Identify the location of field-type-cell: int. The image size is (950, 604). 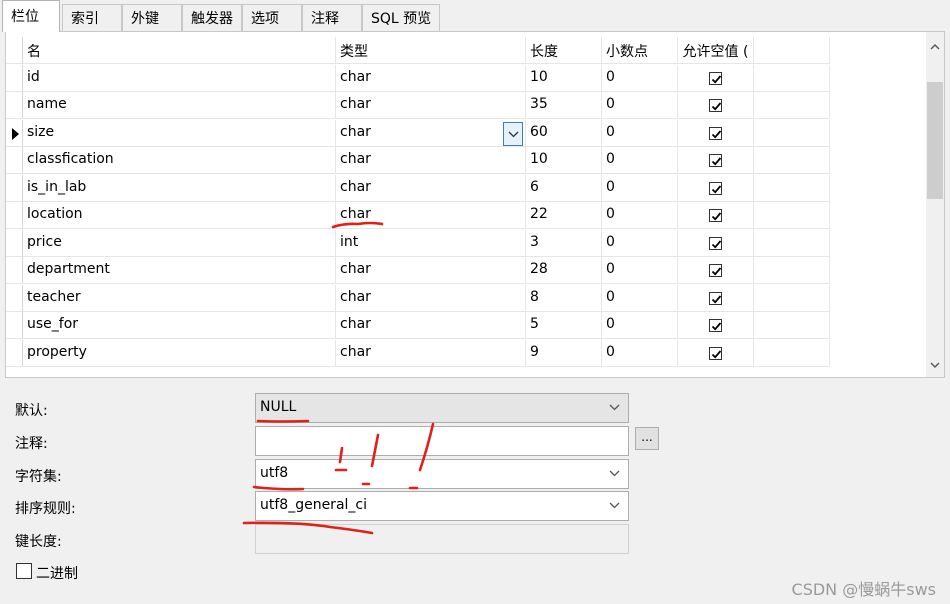
(431, 243).